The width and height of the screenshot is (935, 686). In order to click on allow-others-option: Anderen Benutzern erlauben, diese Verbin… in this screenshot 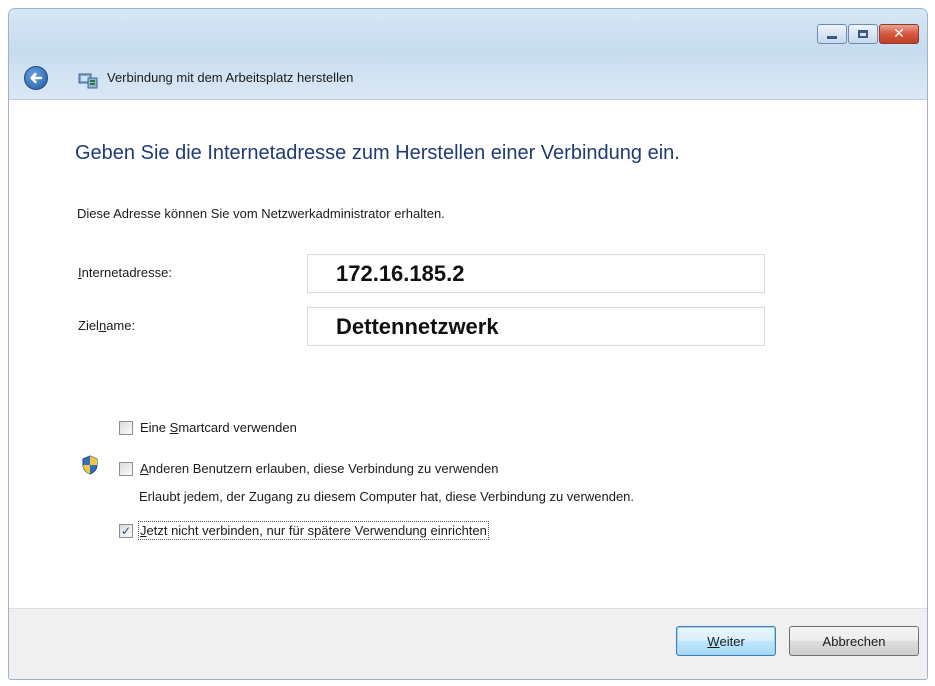, I will do `click(308, 468)`.